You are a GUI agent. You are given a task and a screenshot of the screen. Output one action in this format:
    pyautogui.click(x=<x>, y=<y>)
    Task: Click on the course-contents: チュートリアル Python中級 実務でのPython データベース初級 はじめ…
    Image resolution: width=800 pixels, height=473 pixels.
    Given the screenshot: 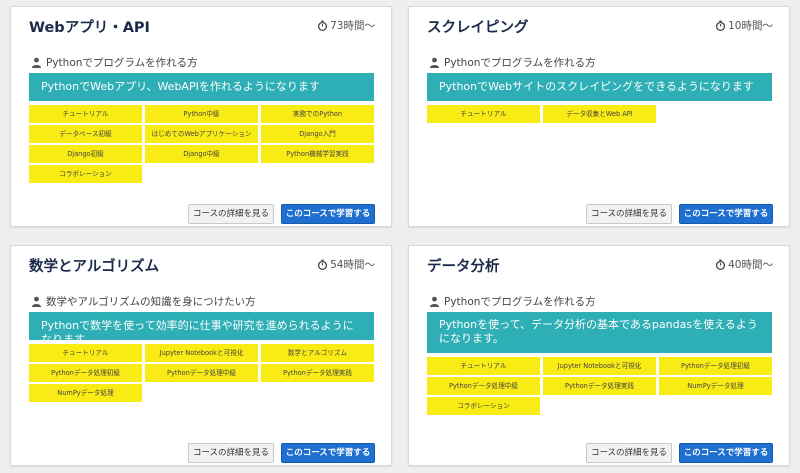 What is the action you would take?
    pyautogui.click(x=202, y=144)
    